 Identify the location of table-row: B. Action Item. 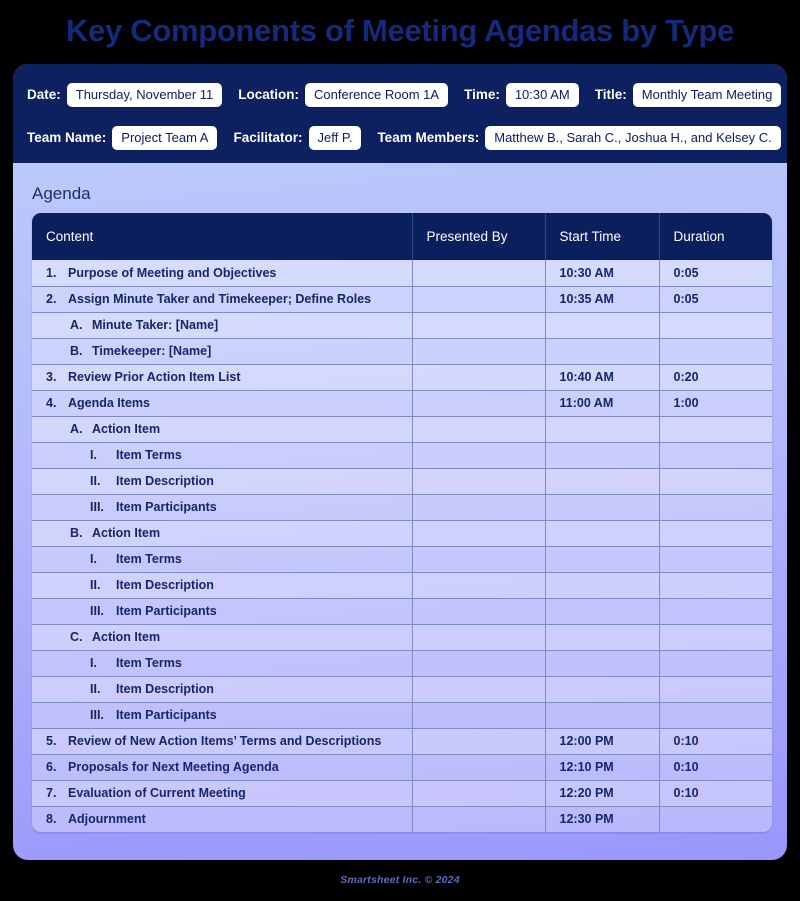
(402, 533).